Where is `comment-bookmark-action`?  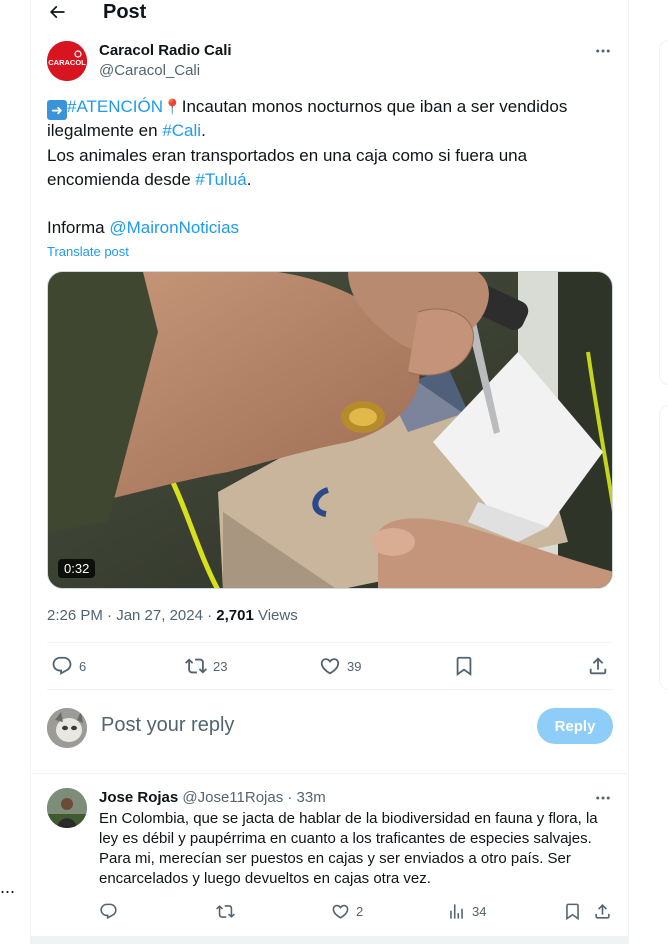 comment-bookmark-action is located at coordinates (572, 911).